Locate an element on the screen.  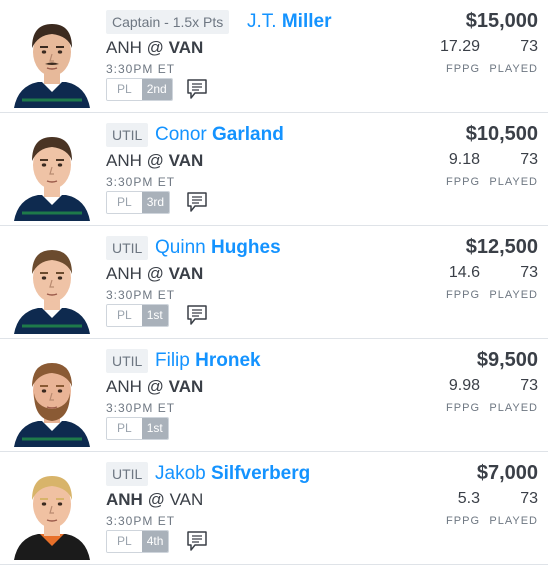
player-name: J.T. Miller is located at coordinates (289, 22).